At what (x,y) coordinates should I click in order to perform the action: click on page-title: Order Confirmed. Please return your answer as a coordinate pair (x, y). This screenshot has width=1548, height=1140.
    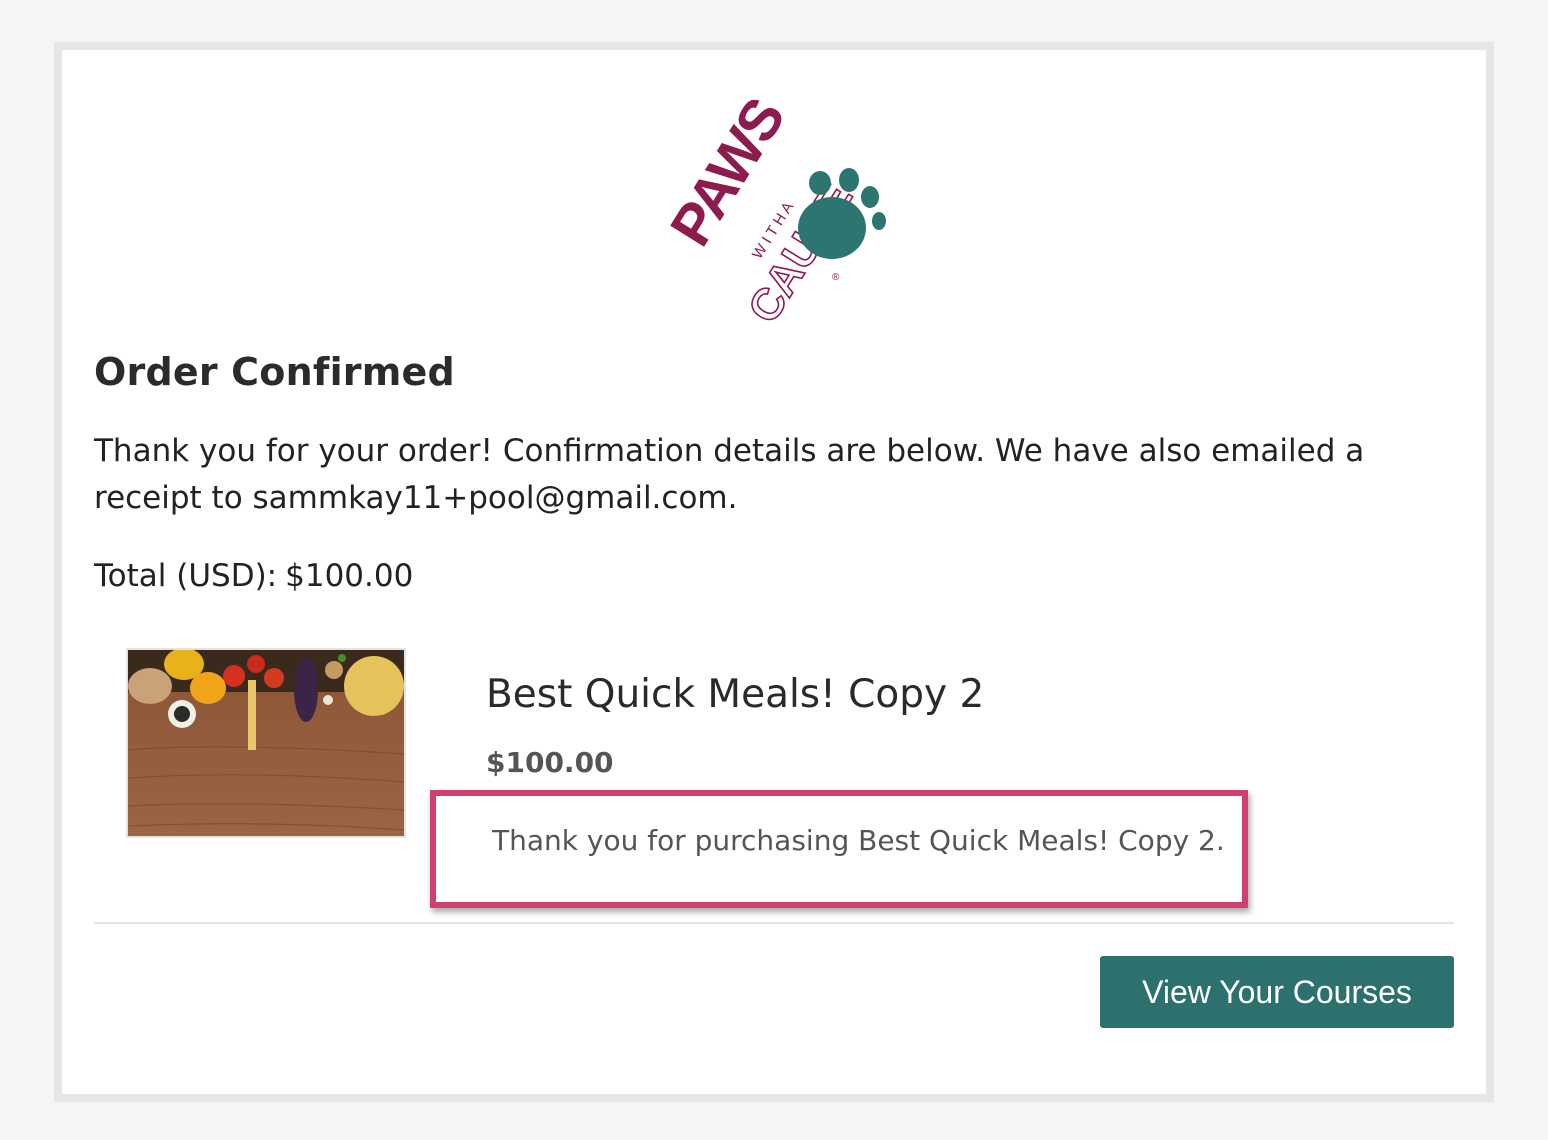
    Looking at the image, I should click on (274, 372).